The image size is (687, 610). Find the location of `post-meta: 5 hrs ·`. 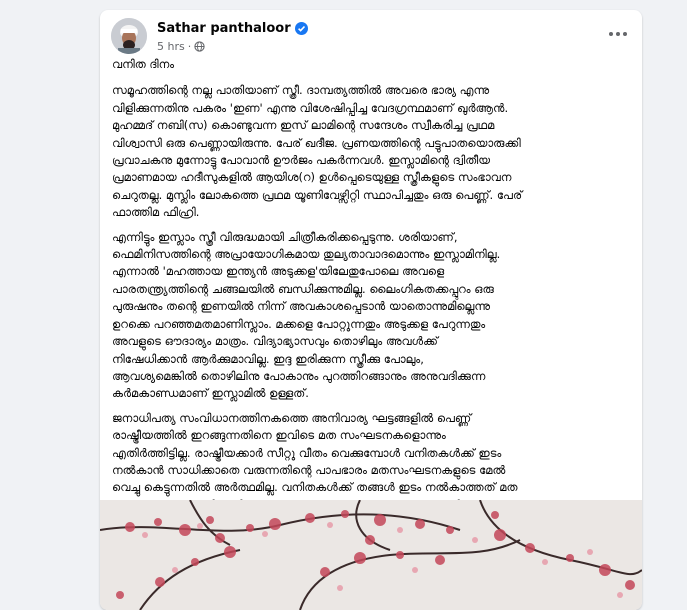

post-meta: 5 hrs · is located at coordinates (181, 46).